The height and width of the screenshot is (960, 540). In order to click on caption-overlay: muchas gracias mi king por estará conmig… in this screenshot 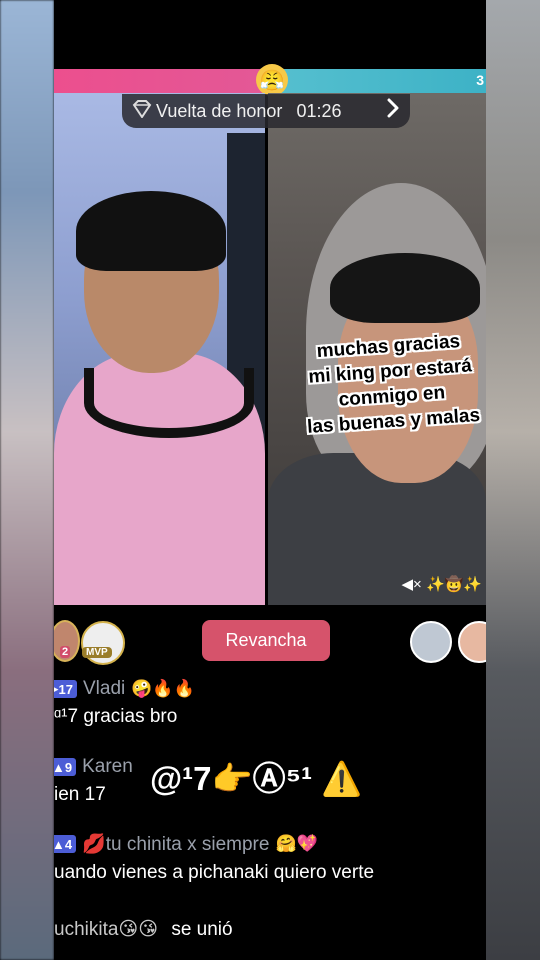, I will do `click(384, 384)`.